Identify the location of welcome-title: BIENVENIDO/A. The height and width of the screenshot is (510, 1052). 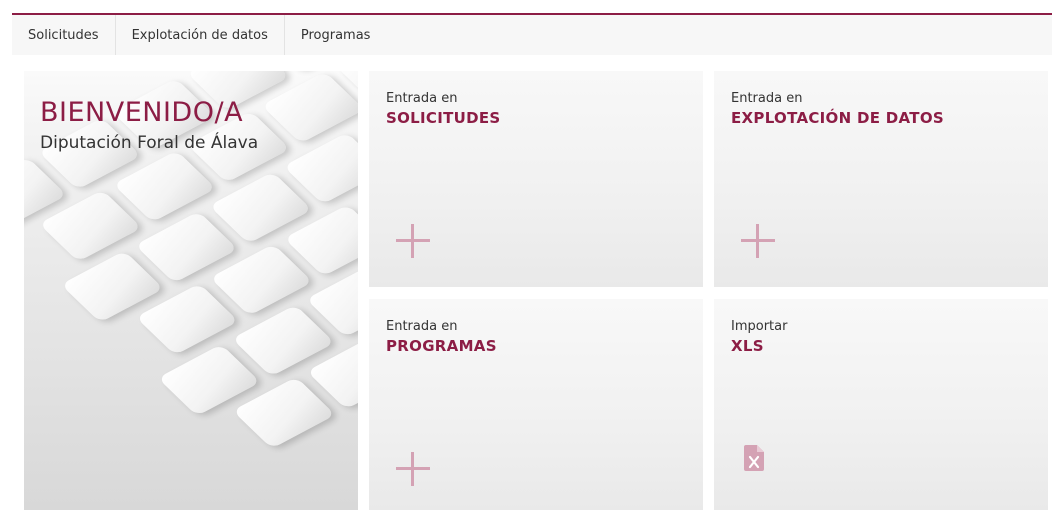
(142, 112).